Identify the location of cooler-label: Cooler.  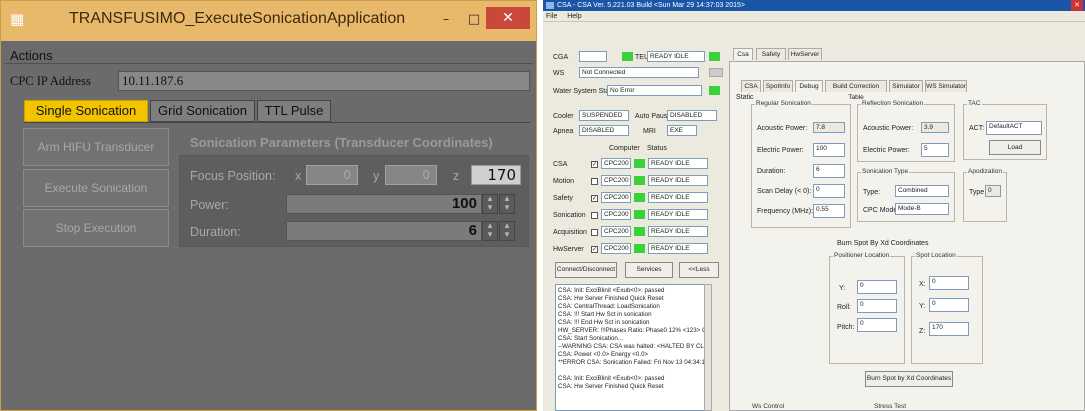
(563, 116).